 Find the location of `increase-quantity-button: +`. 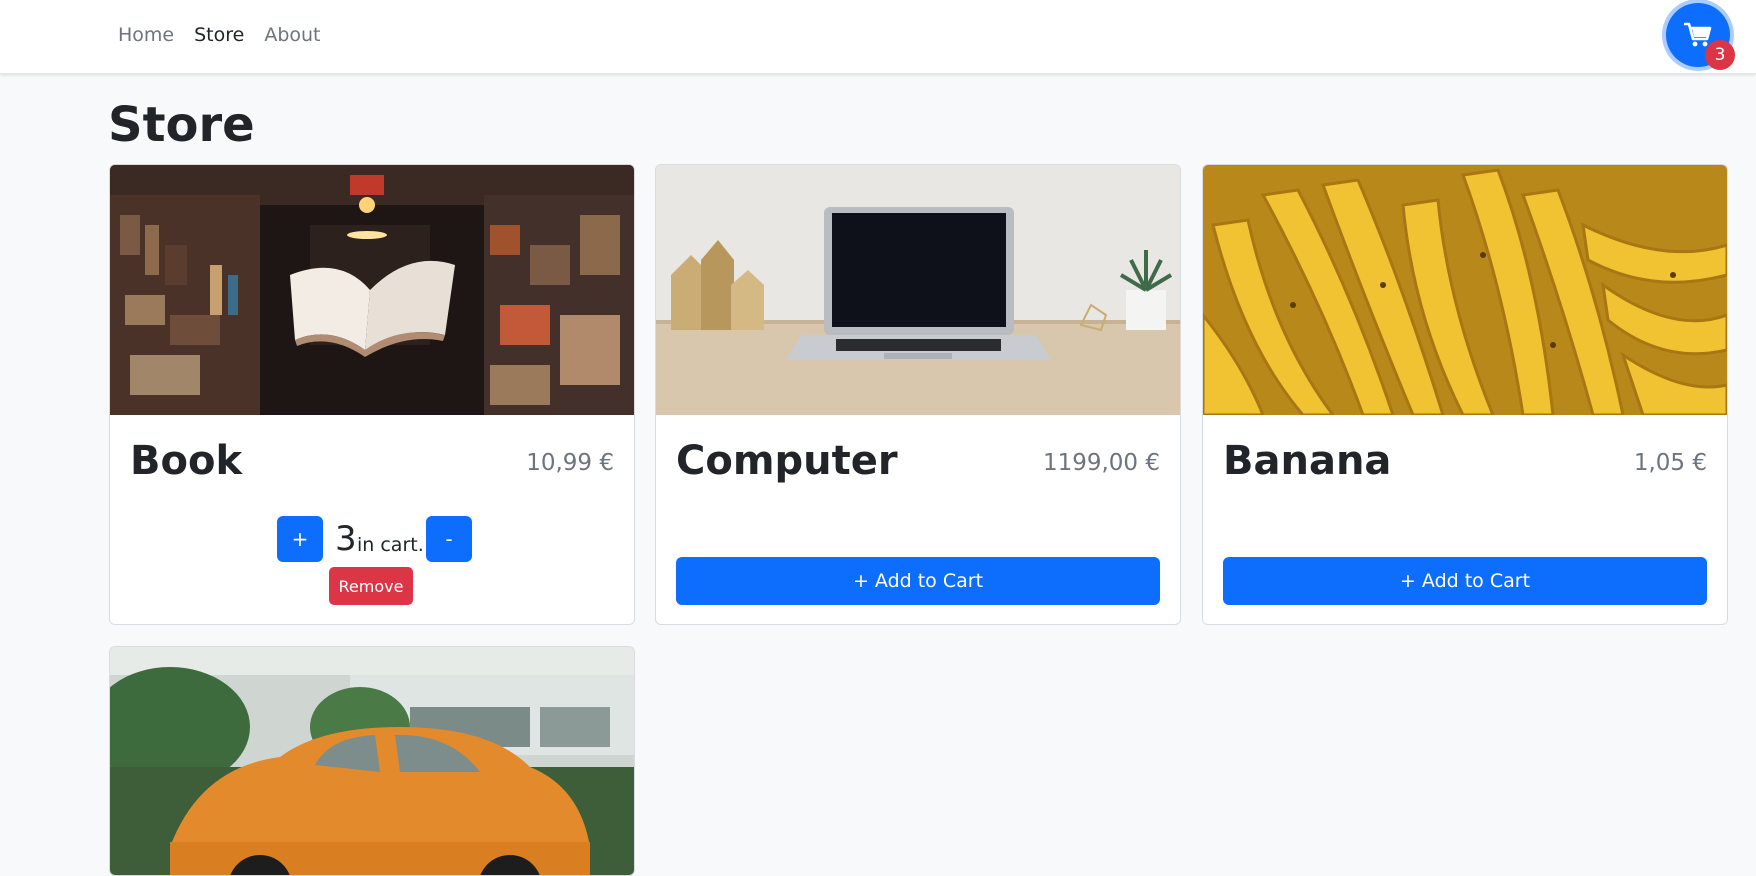

increase-quantity-button: + is located at coordinates (300, 539).